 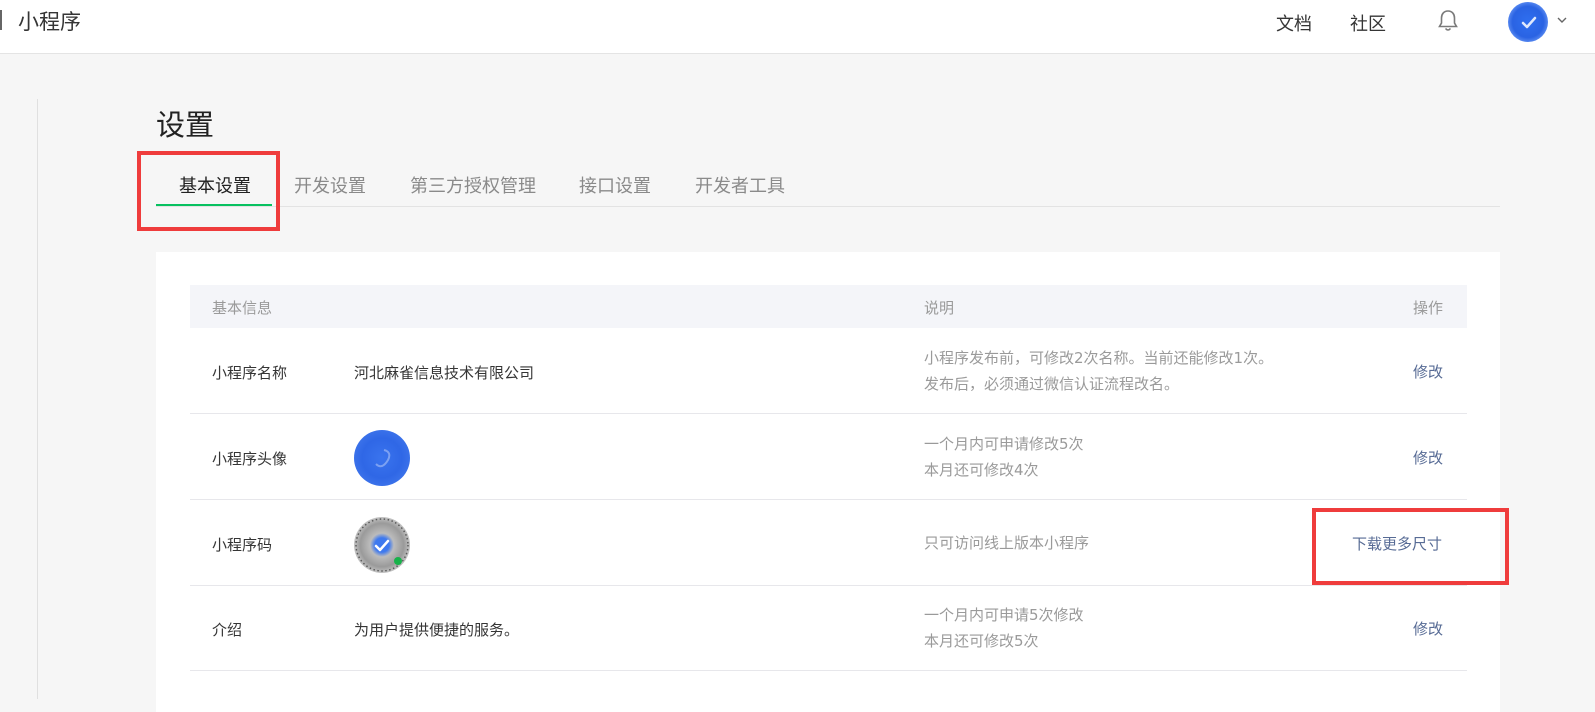 I want to click on header-basic-info: 基本信息, so click(x=242, y=308).